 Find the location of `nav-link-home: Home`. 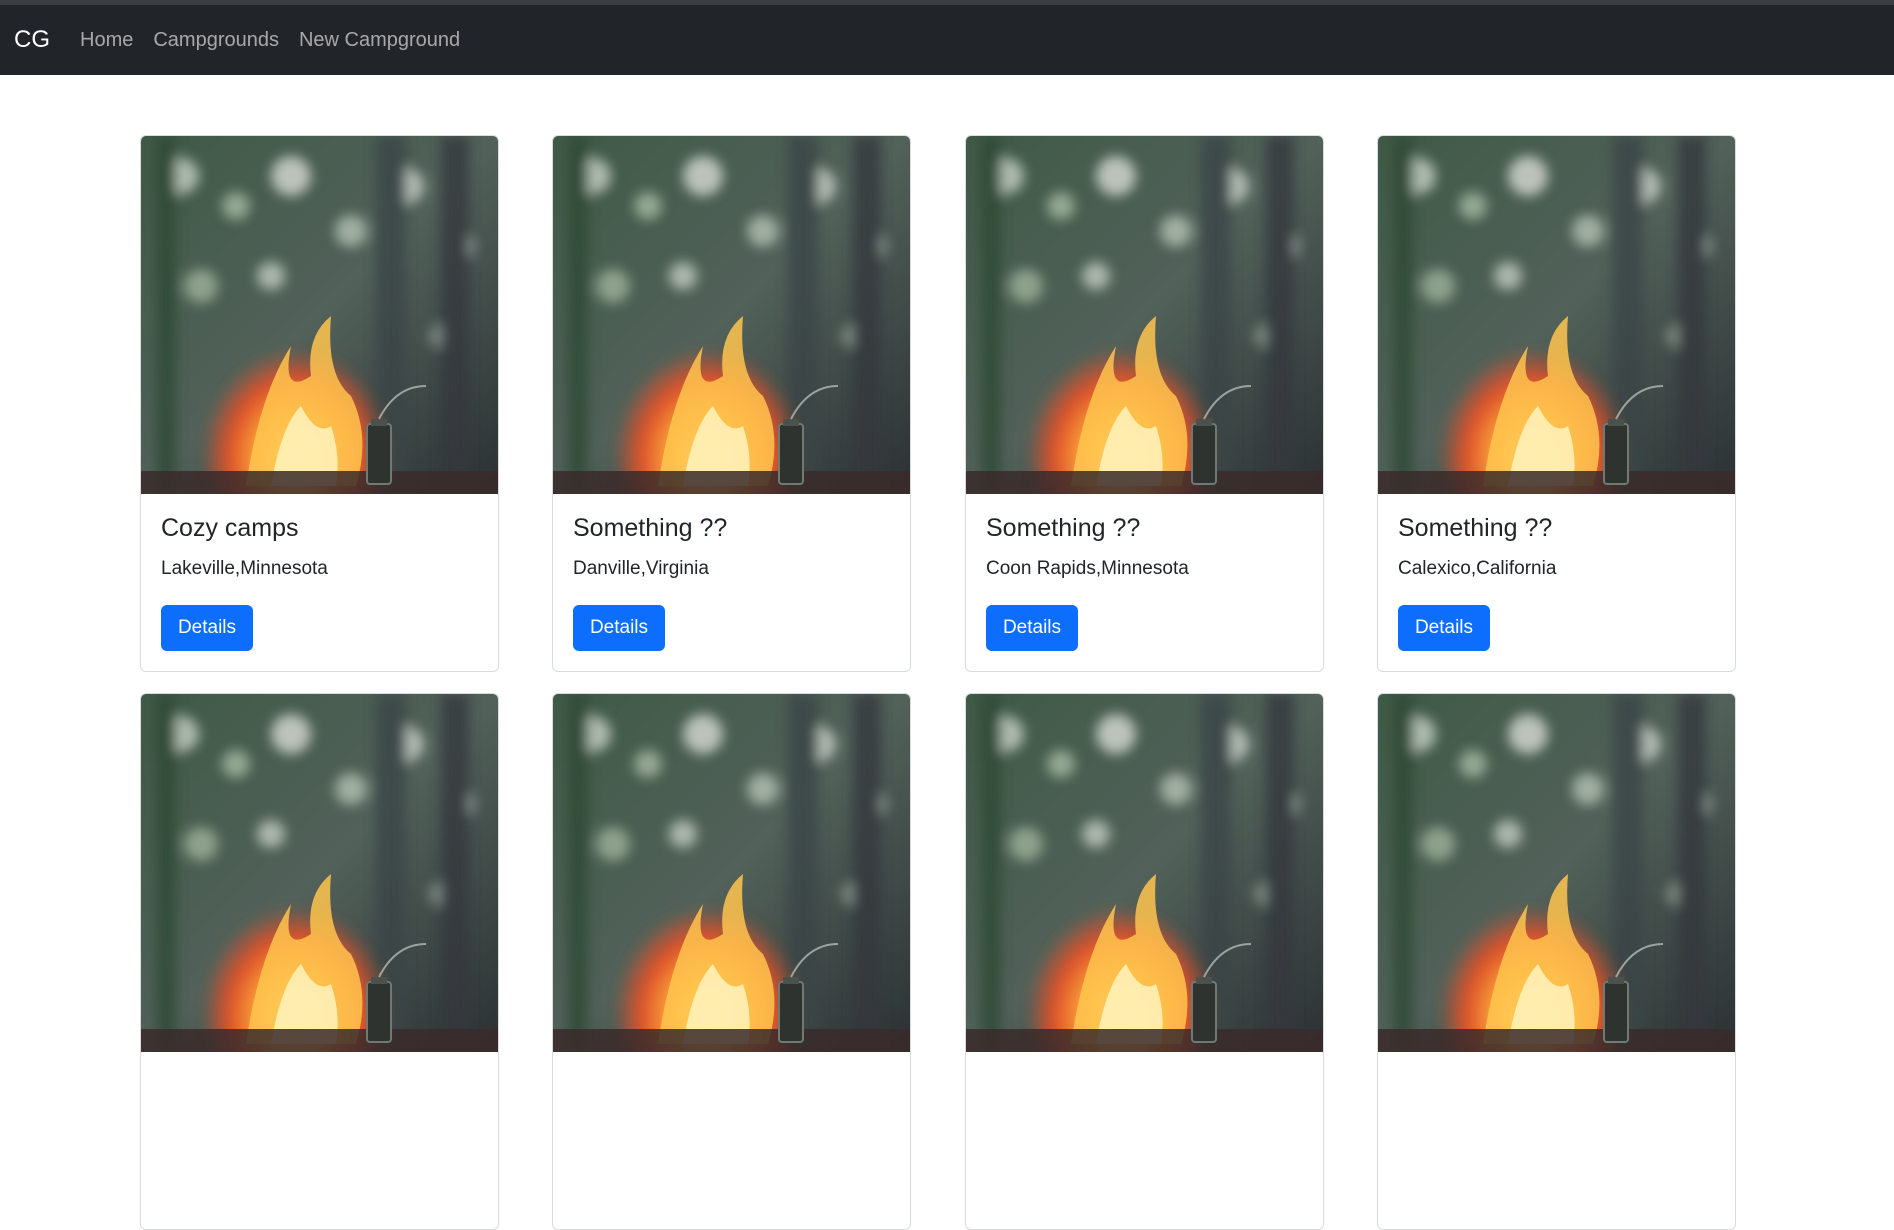

nav-link-home: Home is located at coordinates (106, 40).